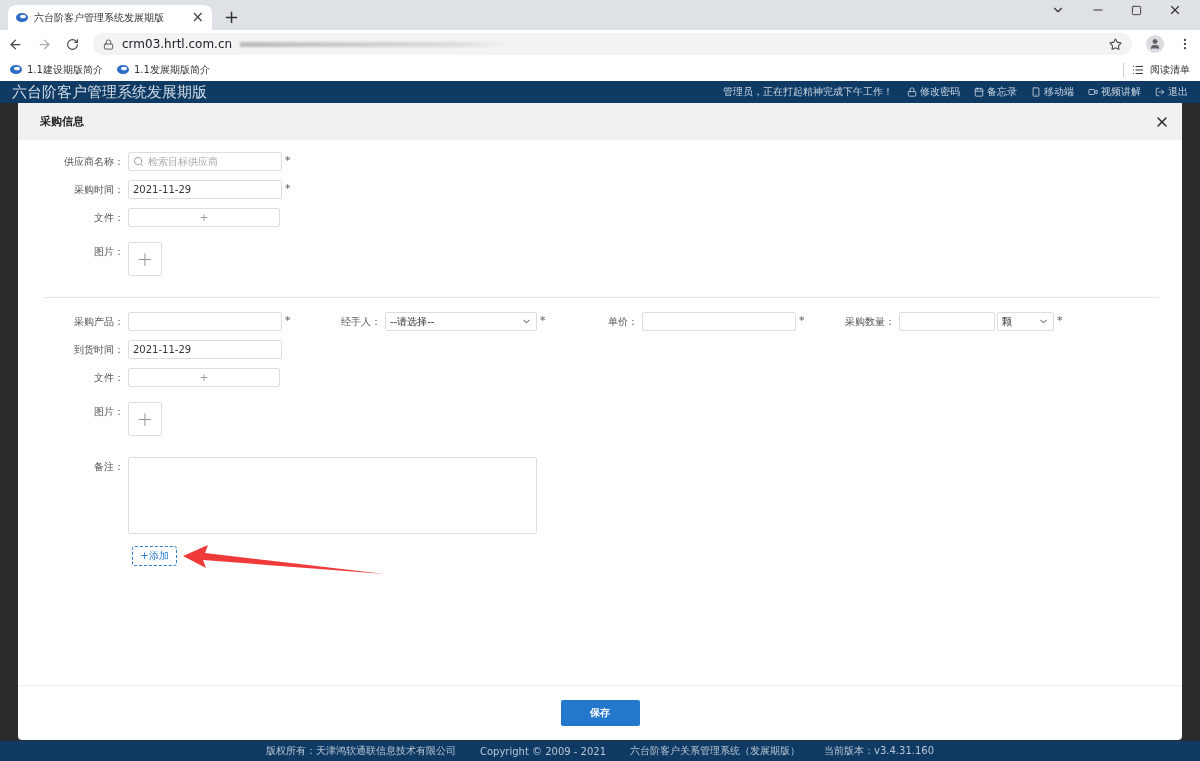 Image resolution: width=1200 pixels, height=761 pixels. Describe the element at coordinates (1160, 92) in the screenshot. I see `logout-icon` at that location.